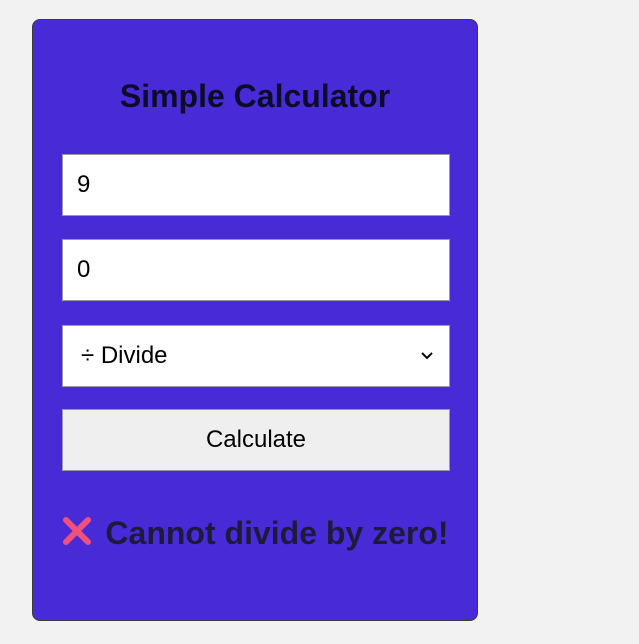  What do you see at coordinates (77, 531) in the screenshot?
I see `cross-mark-icon` at bounding box center [77, 531].